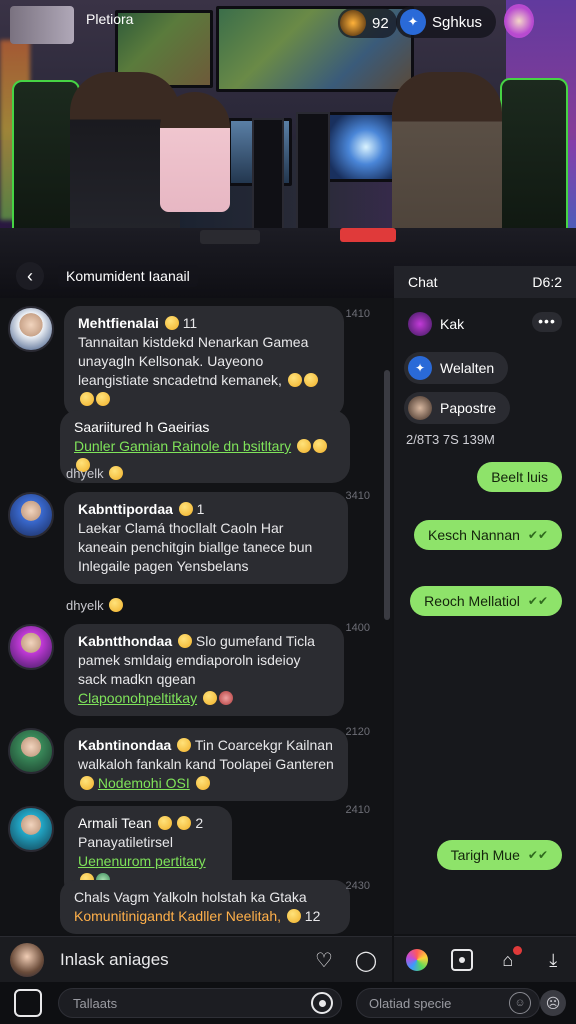  Describe the element at coordinates (142, 861) in the screenshot. I see `message-link: Uenenurom pertitary` at that location.